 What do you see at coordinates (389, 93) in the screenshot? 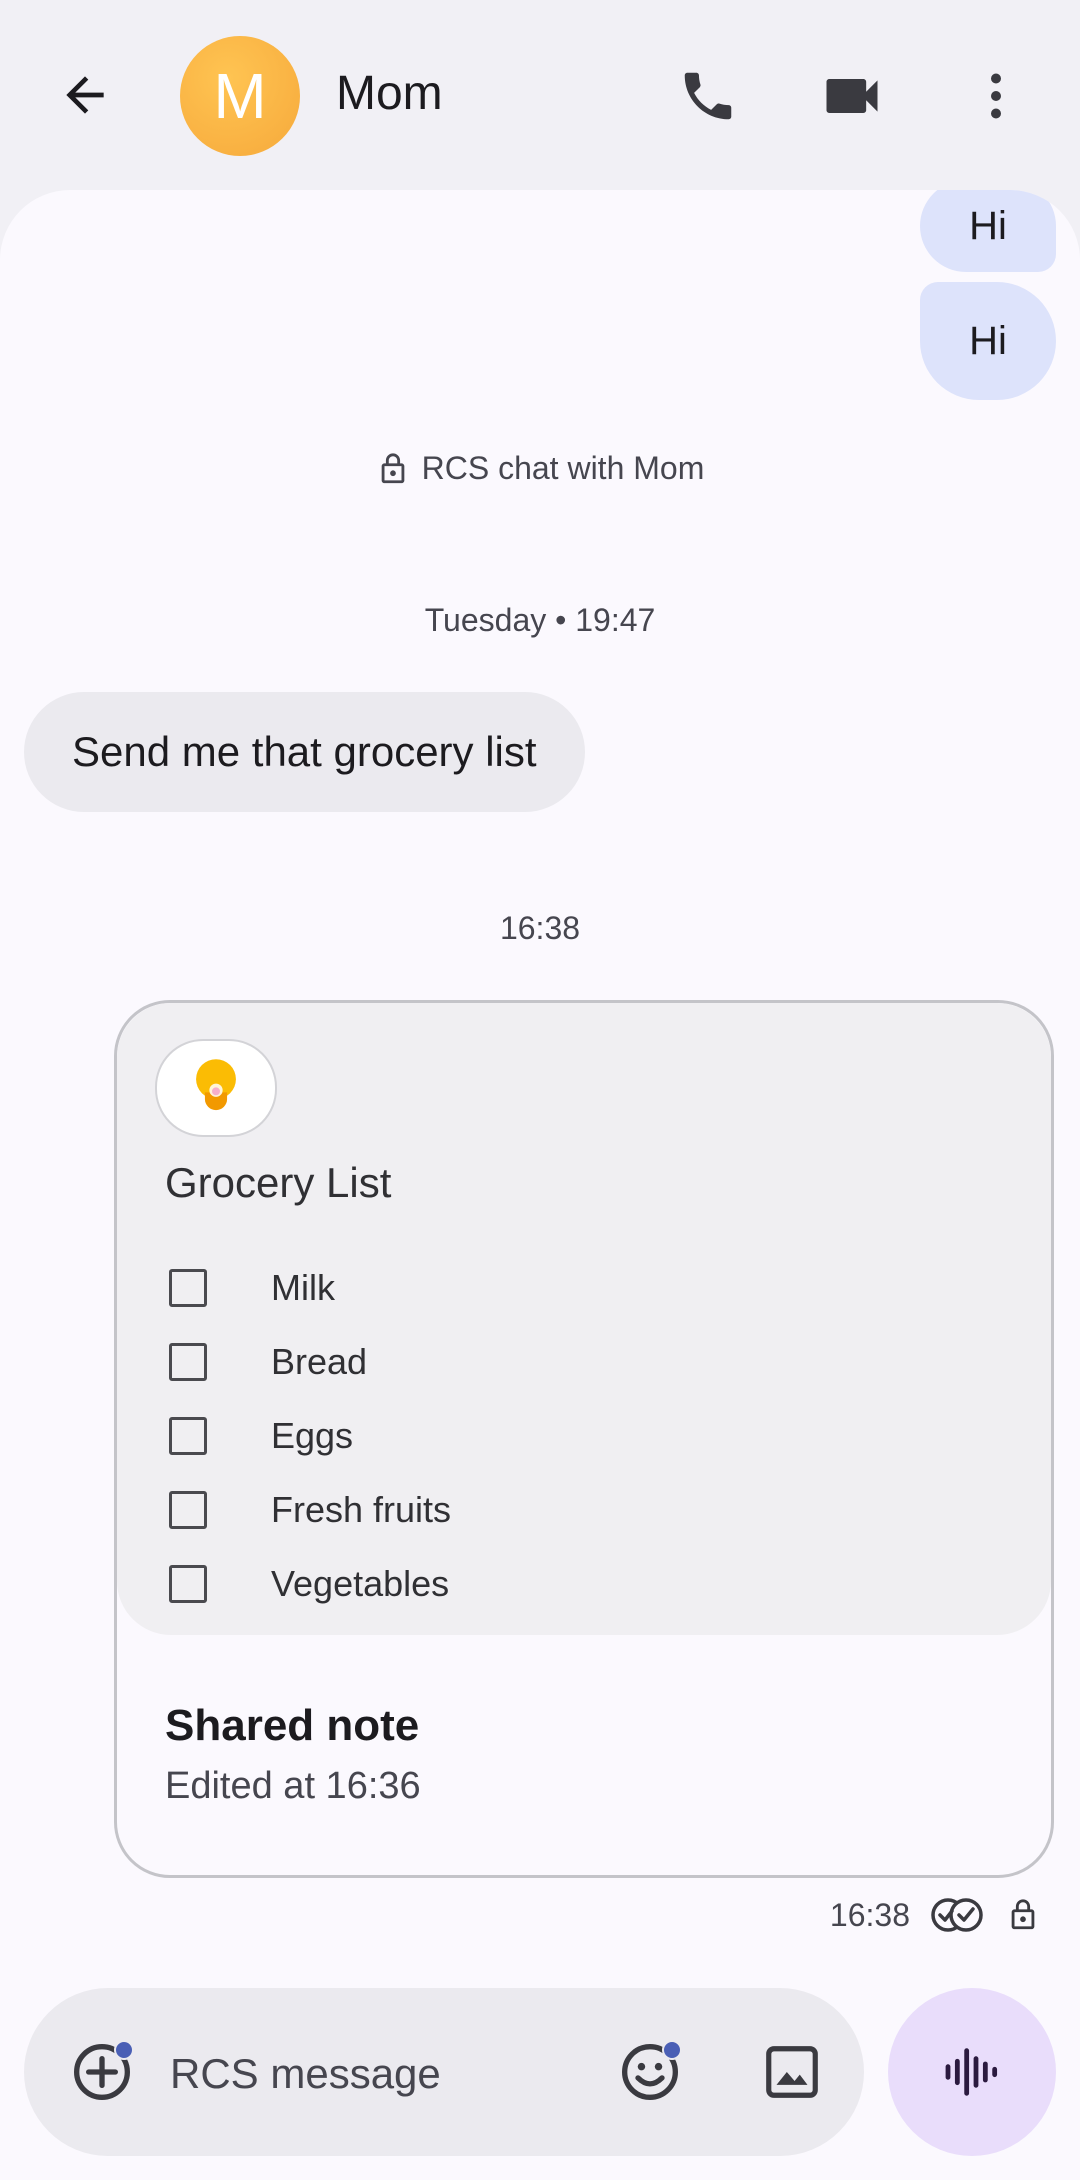
I see `contact-name: Mom` at bounding box center [389, 93].